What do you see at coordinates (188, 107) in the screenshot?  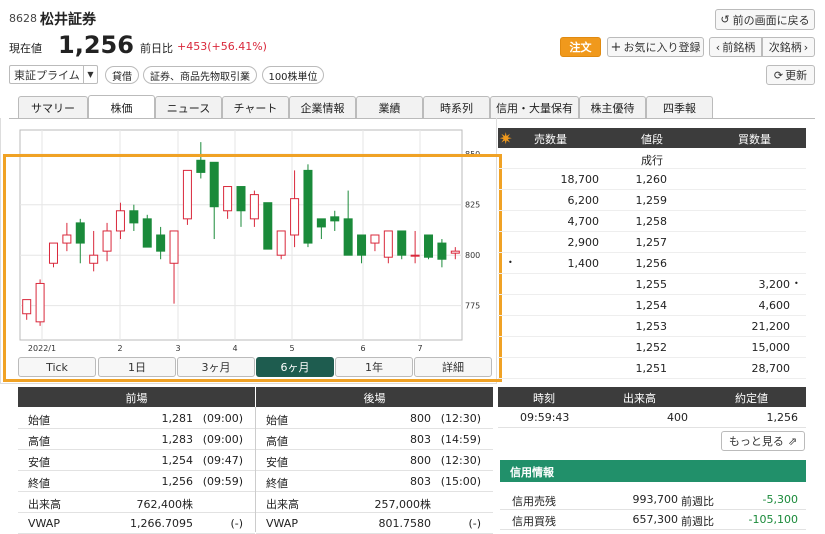 I see `tab-2: ニュース` at bounding box center [188, 107].